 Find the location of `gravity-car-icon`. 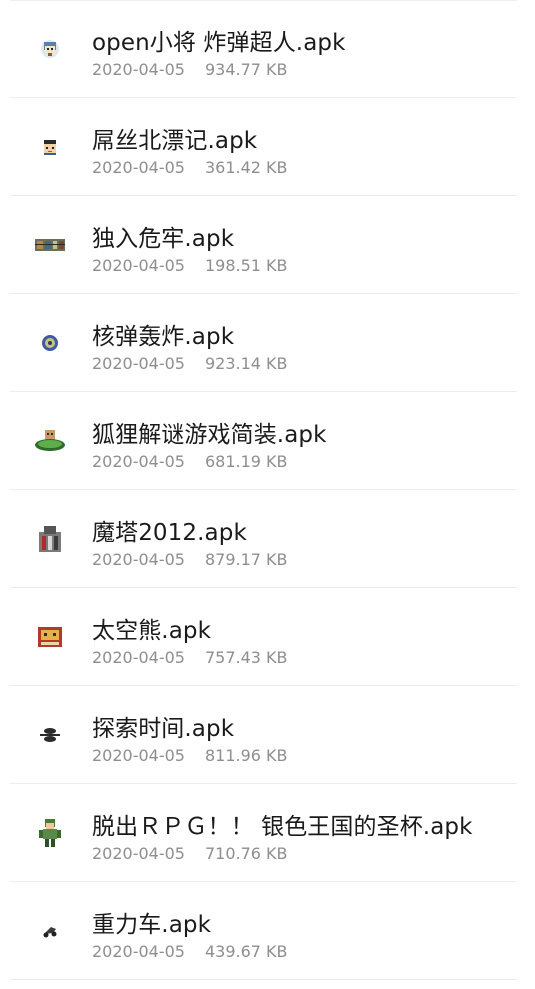

gravity-car-icon is located at coordinates (50, 931).